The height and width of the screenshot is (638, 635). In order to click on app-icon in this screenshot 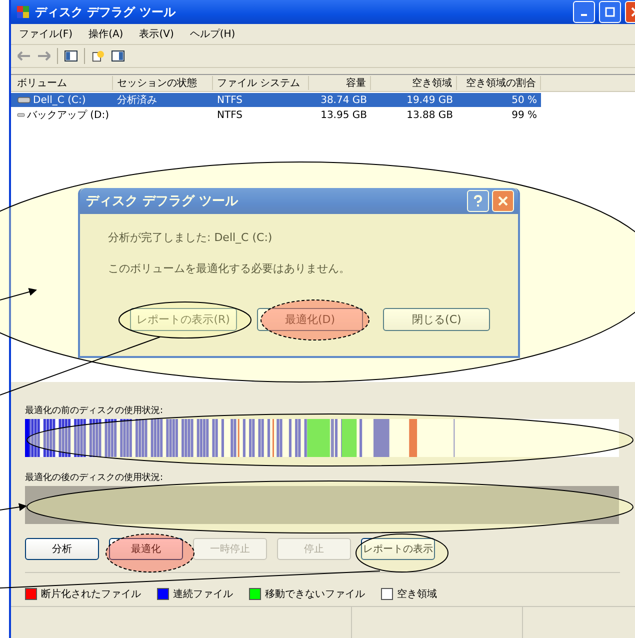, I will do `click(23, 12)`.